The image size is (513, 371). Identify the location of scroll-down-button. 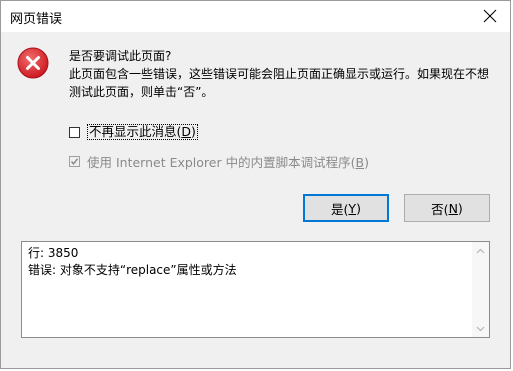
(480, 328).